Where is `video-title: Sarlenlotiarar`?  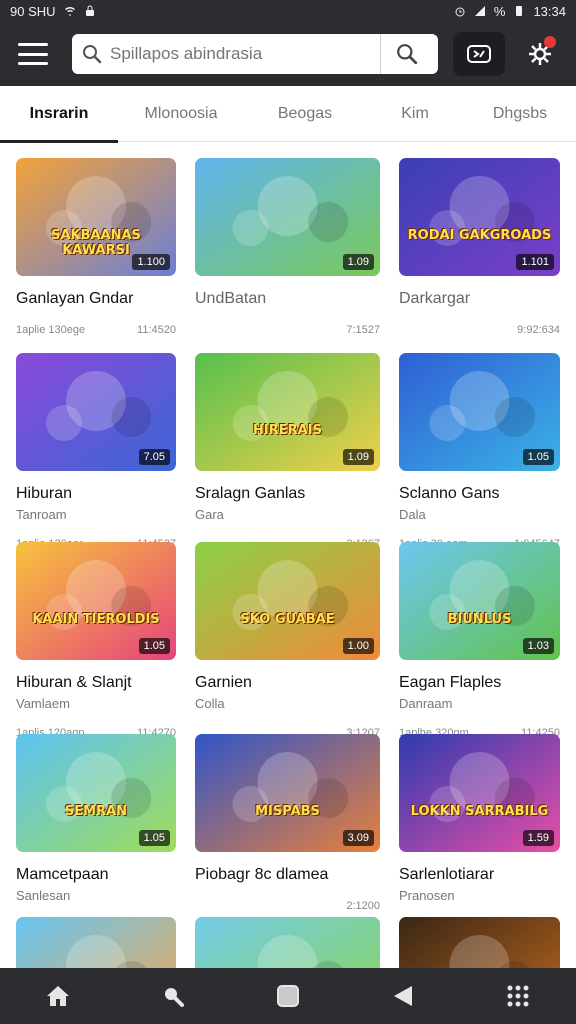 video-title: Sarlenlotiarar is located at coordinates (479, 875).